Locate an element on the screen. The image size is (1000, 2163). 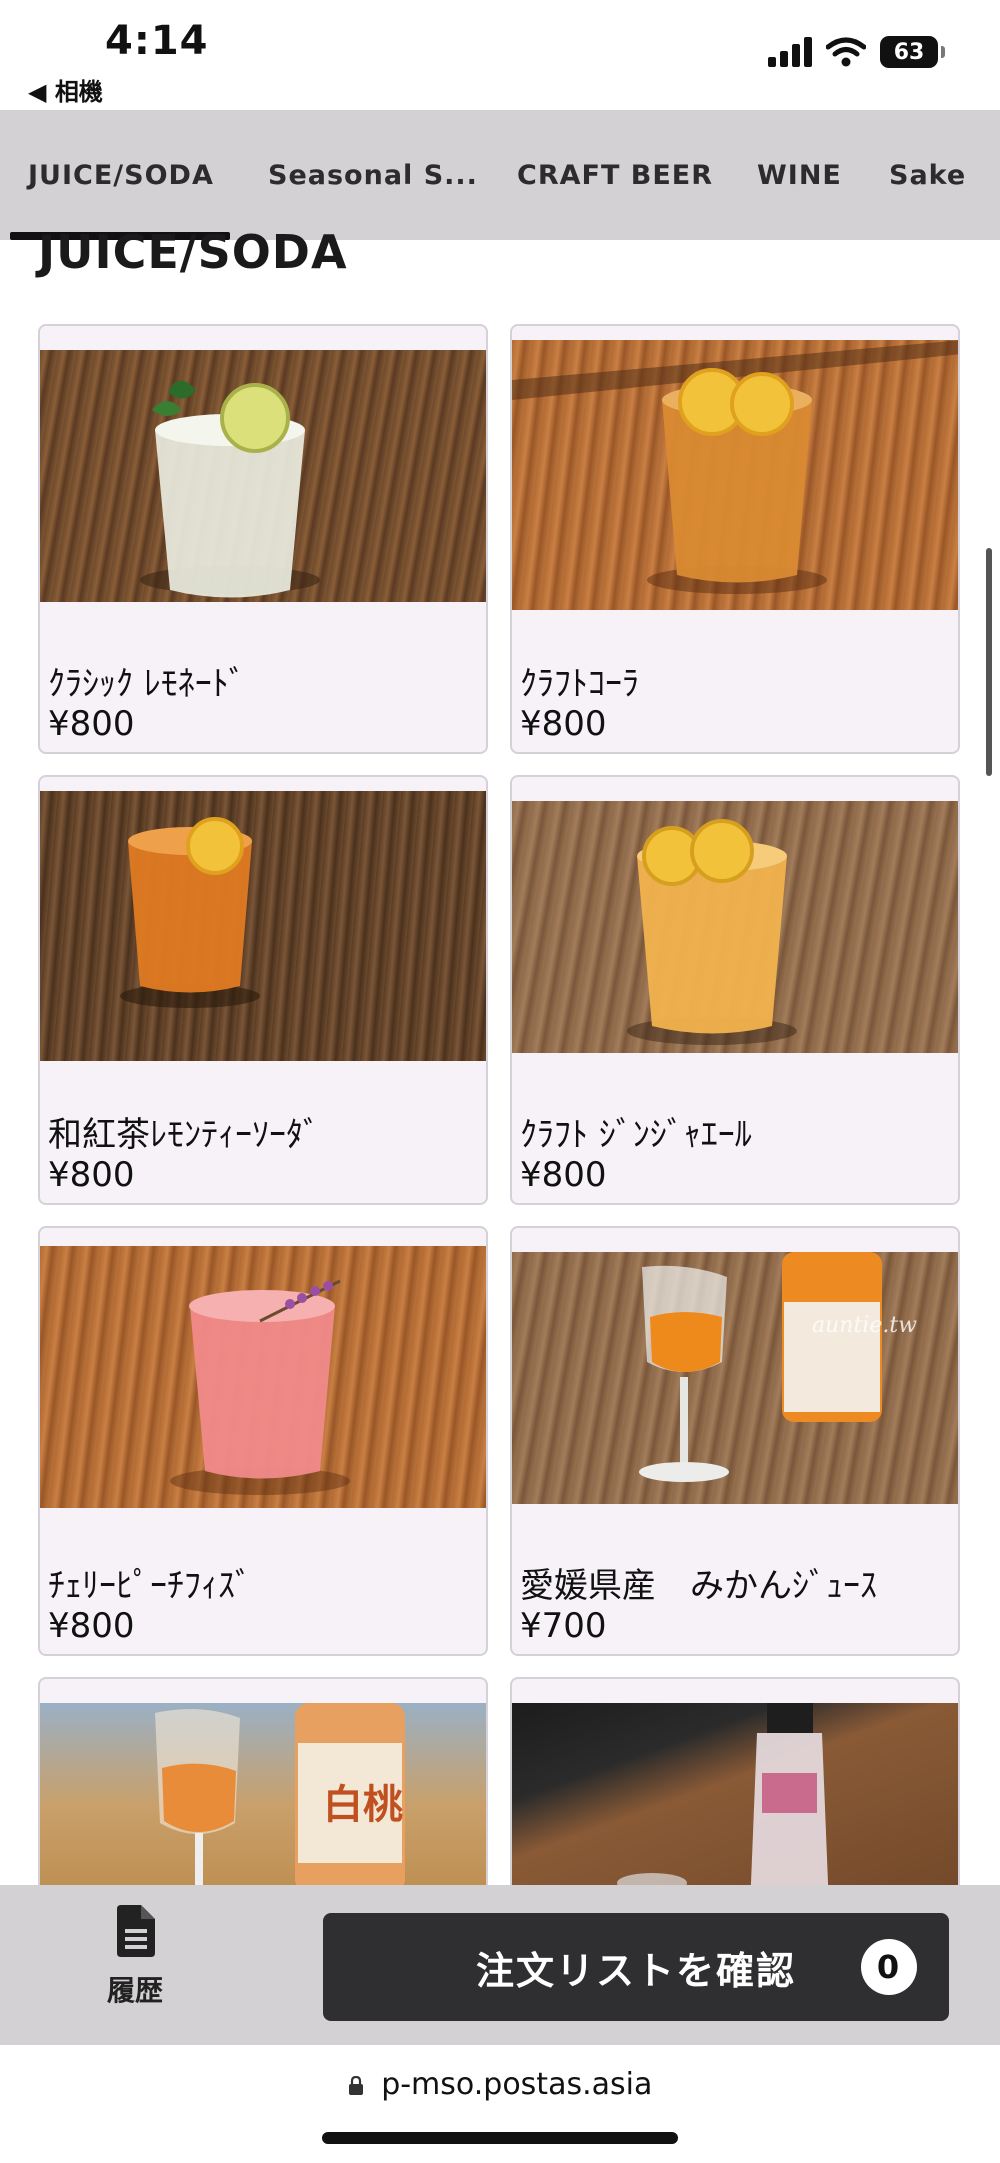
history-button: 履歴 is located at coordinates (135, 1957).